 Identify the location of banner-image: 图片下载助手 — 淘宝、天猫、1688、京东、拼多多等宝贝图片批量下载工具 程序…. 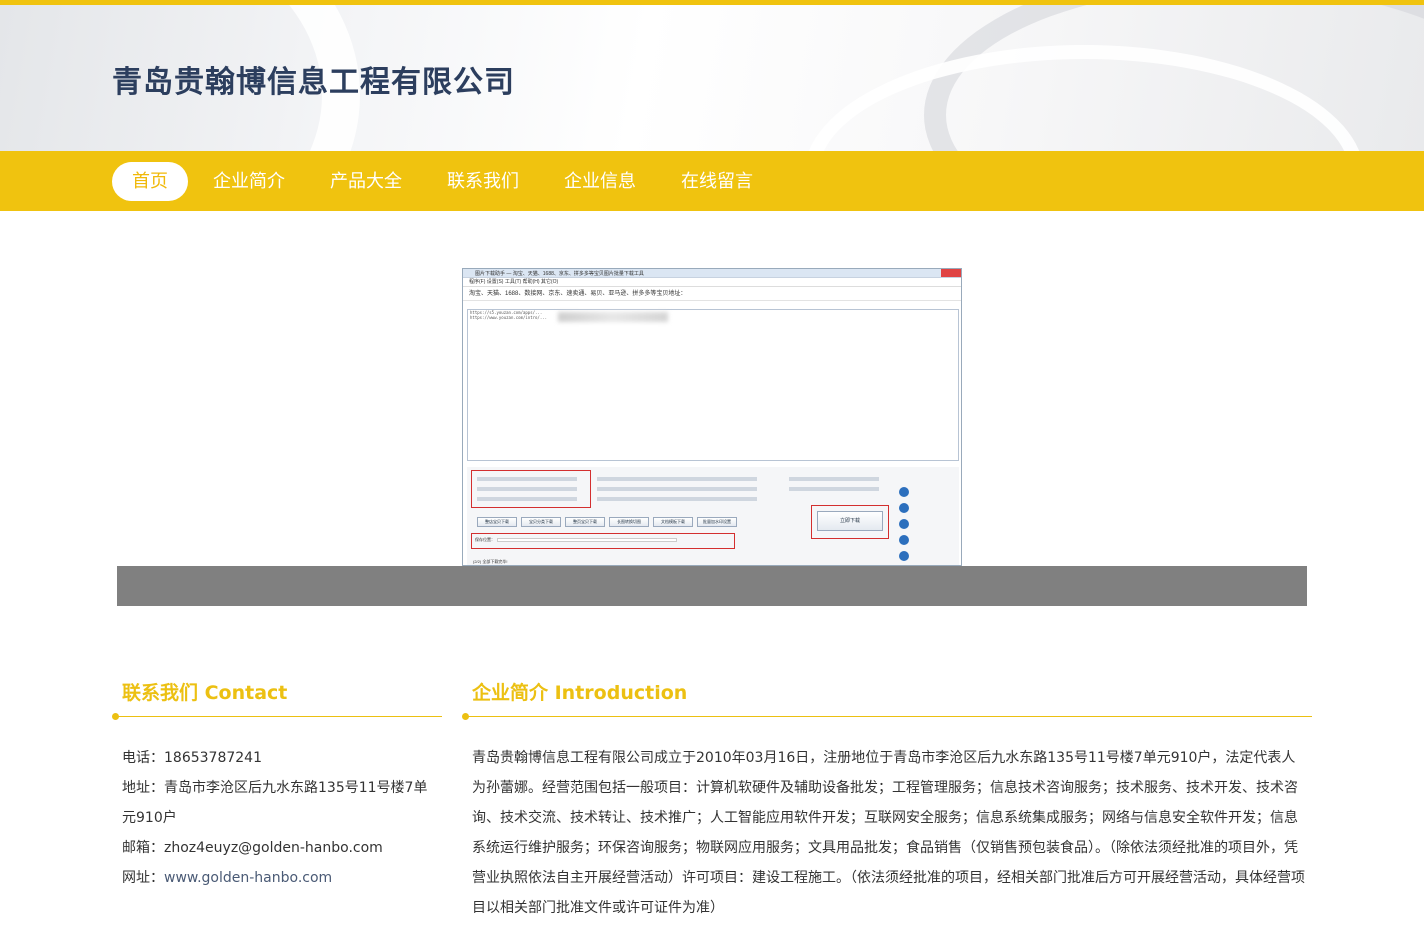
(712, 417).